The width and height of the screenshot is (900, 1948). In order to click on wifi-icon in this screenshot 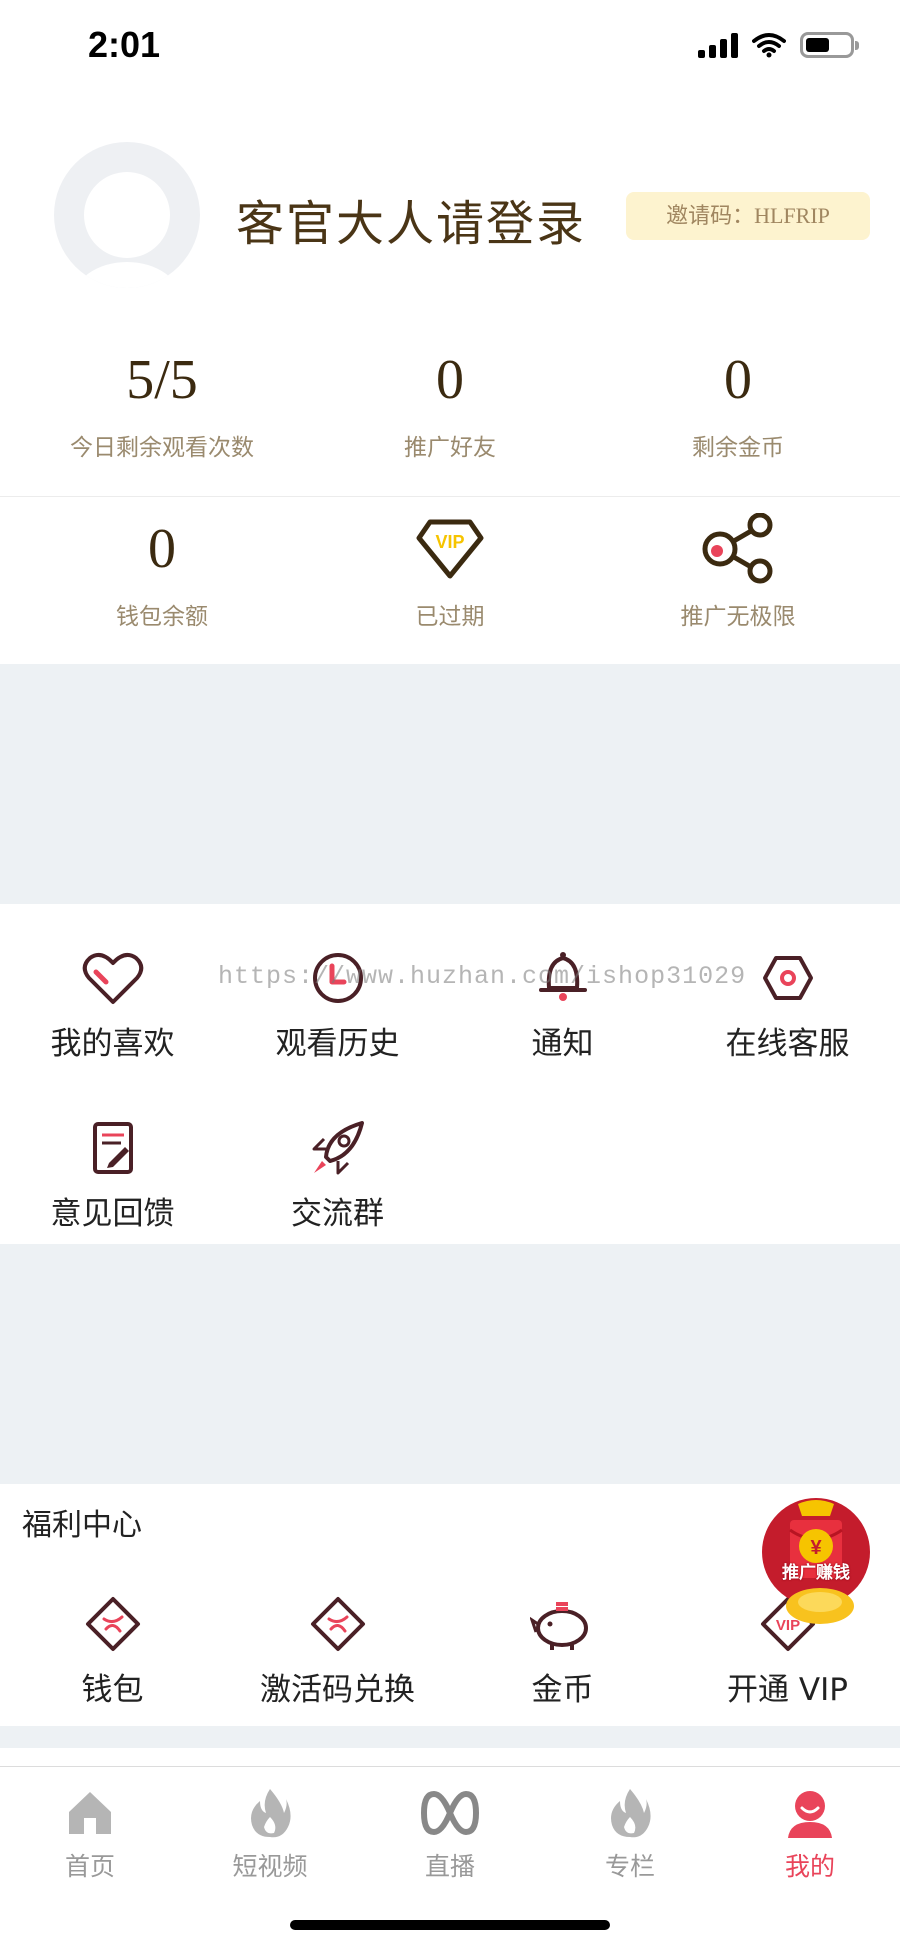, I will do `click(769, 45)`.